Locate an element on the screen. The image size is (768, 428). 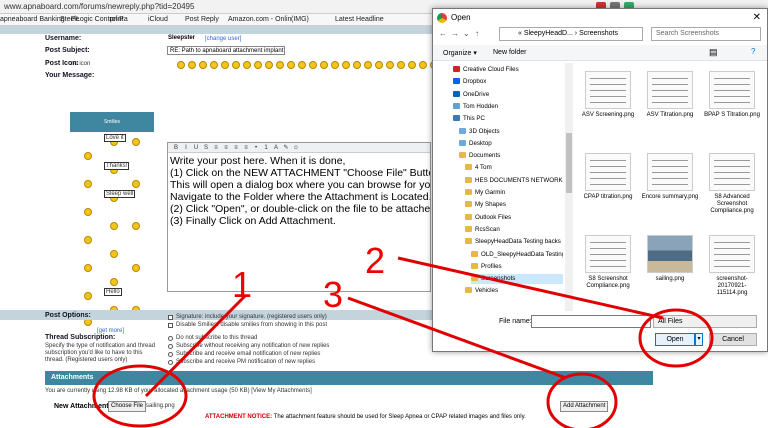
tree-item: This PC is located at coordinates (469, 119).